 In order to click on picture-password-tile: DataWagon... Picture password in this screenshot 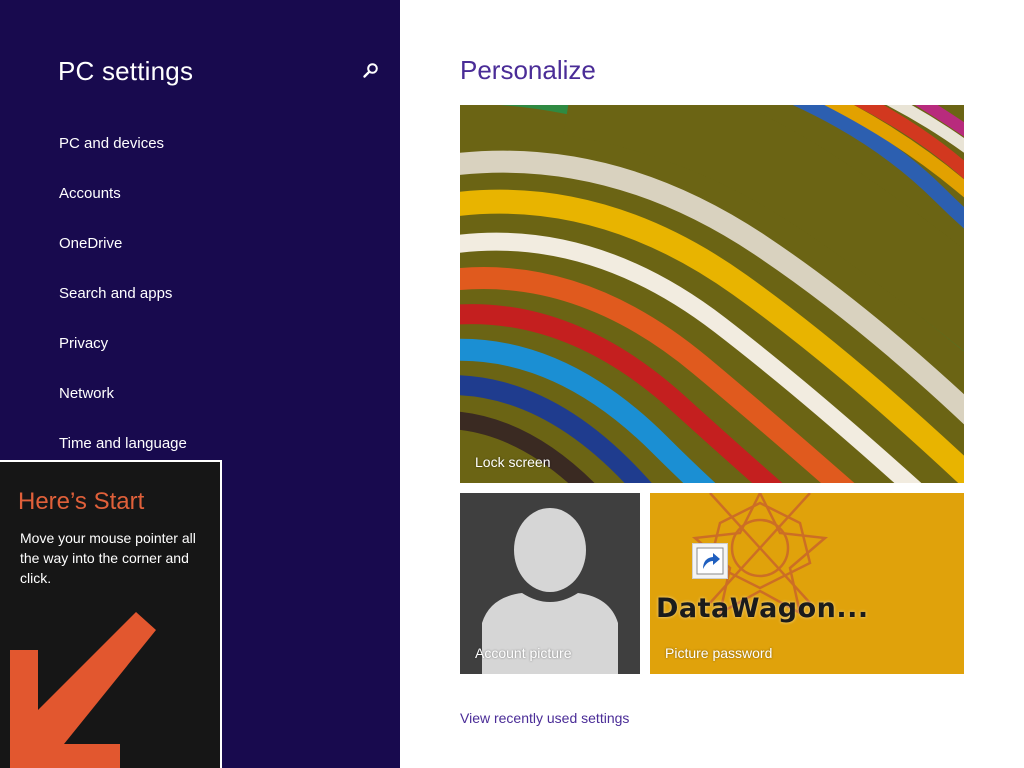, I will do `click(807, 583)`.